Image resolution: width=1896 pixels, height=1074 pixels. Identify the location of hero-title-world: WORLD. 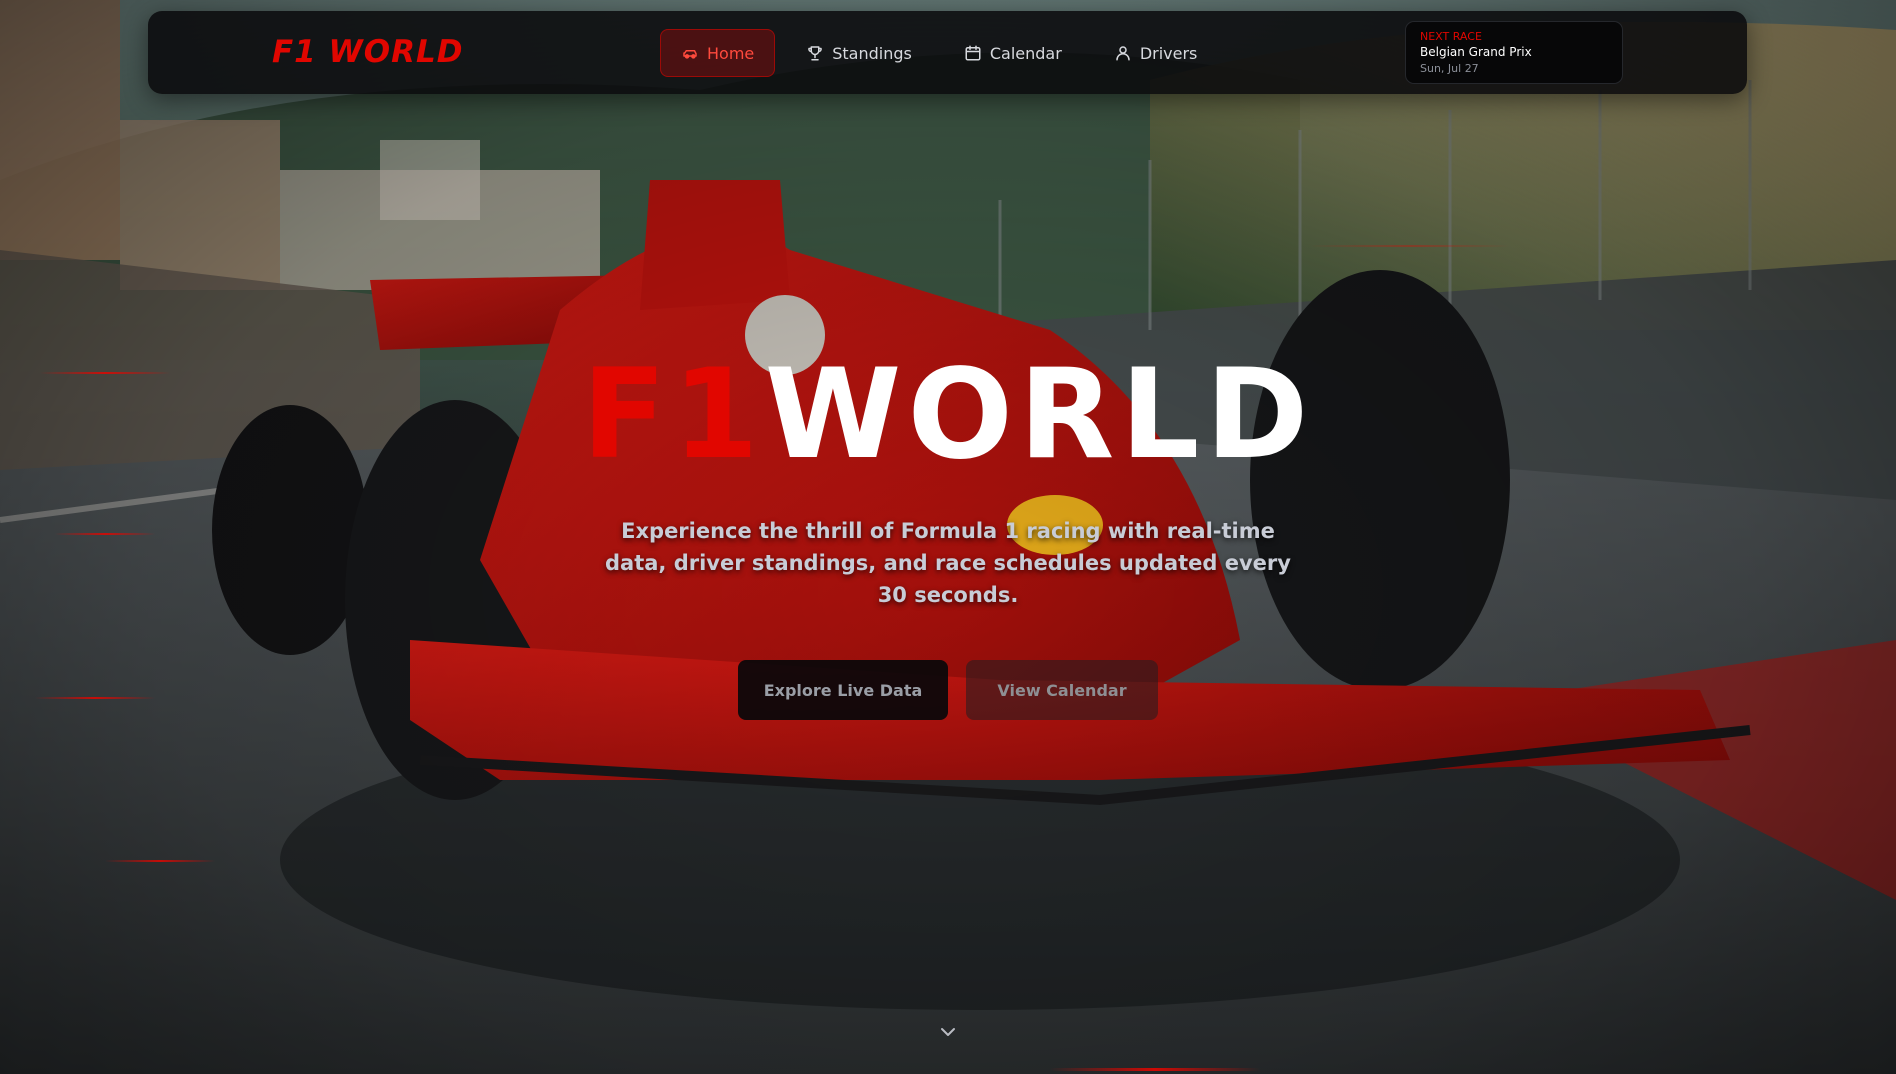
(1039, 415).